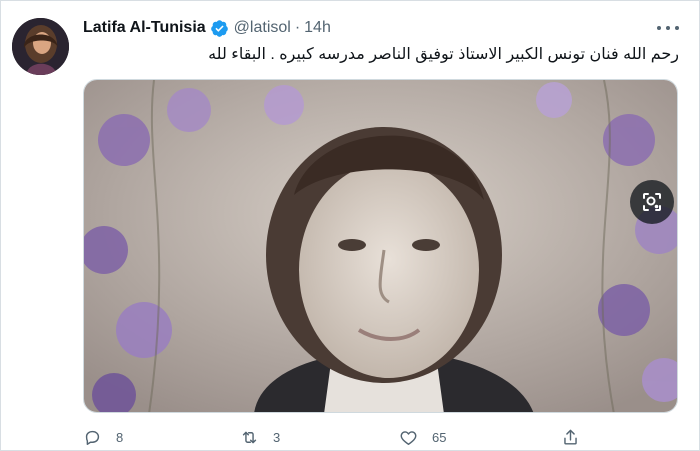 Image resolution: width=700 pixels, height=451 pixels. What do you see at coordinates (422, 437) in the screenshot?
I see `like-button: 65` at bounding box center [422, 437].